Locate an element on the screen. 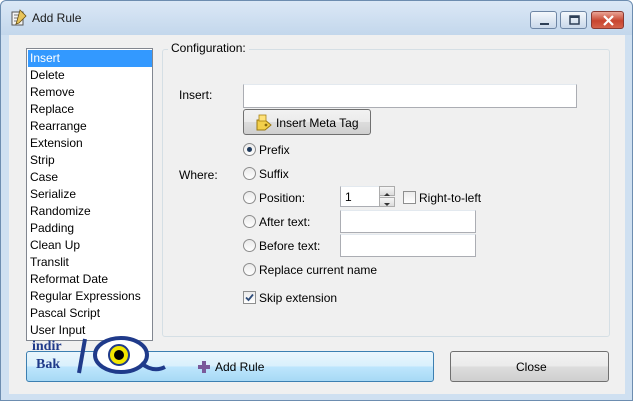 The width and height of the screenshot is (633, 401). before-text-radio is located at coordinates (249, 245).